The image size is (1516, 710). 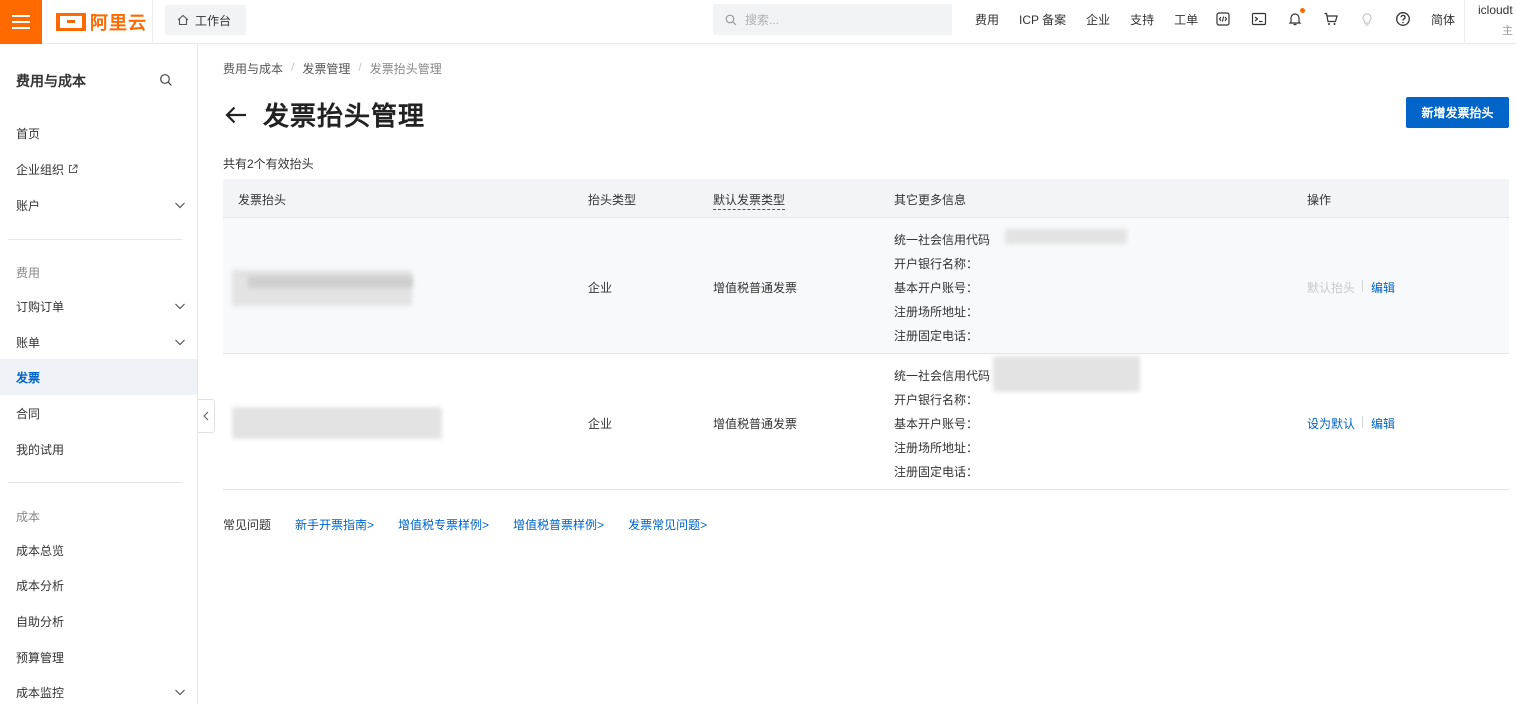 I want to click on sidebar-item-contract: 合同, so click(x=98, y=413).